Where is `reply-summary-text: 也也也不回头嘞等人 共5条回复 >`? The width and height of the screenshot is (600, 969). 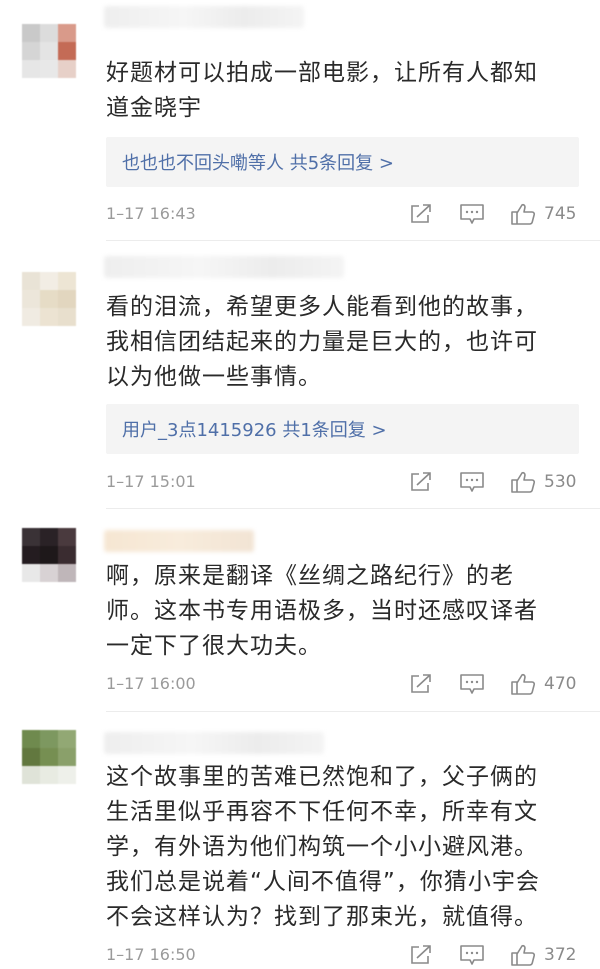
reply-summary-text: 也也也不回头嘞等人 共5条回复 > is located at coordinates (258, 162).